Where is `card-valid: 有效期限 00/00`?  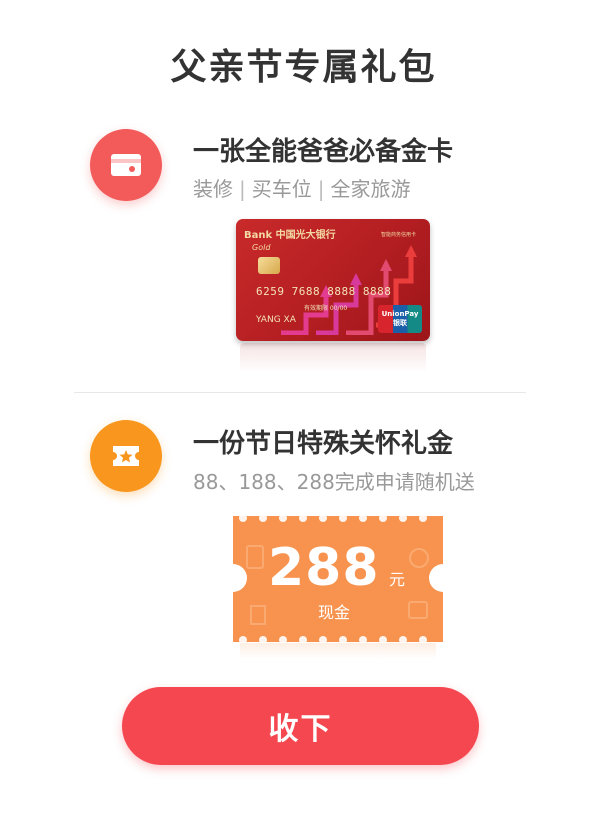
card-valid: 有效期限 00/00 is located at coordinates (326, 308).